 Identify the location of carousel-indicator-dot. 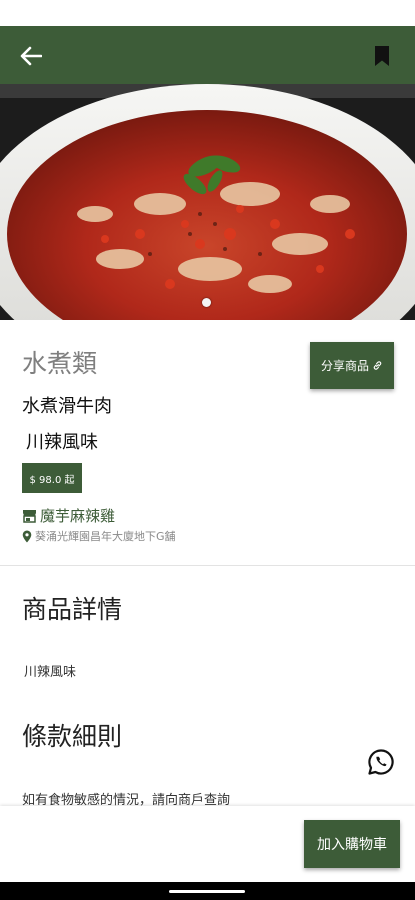
(206, 302).